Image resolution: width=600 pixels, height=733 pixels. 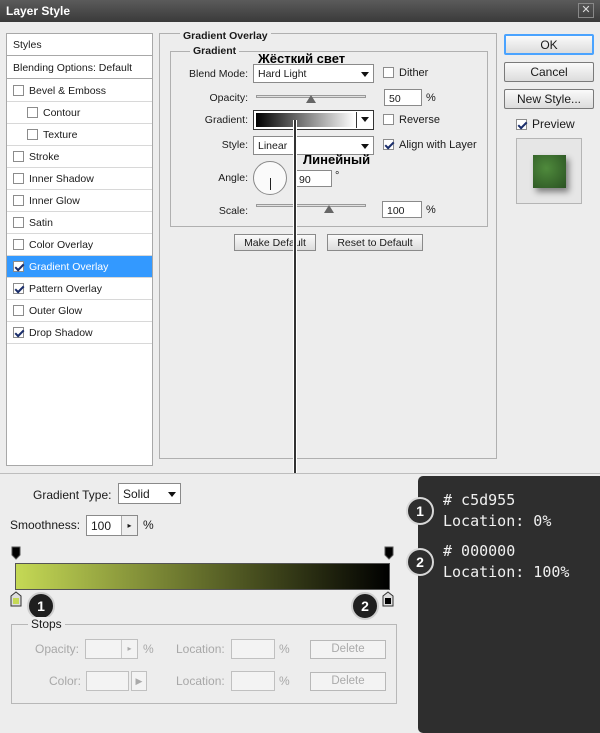 I want to click on window-title: Layer Style, so click(x=38, y=11).